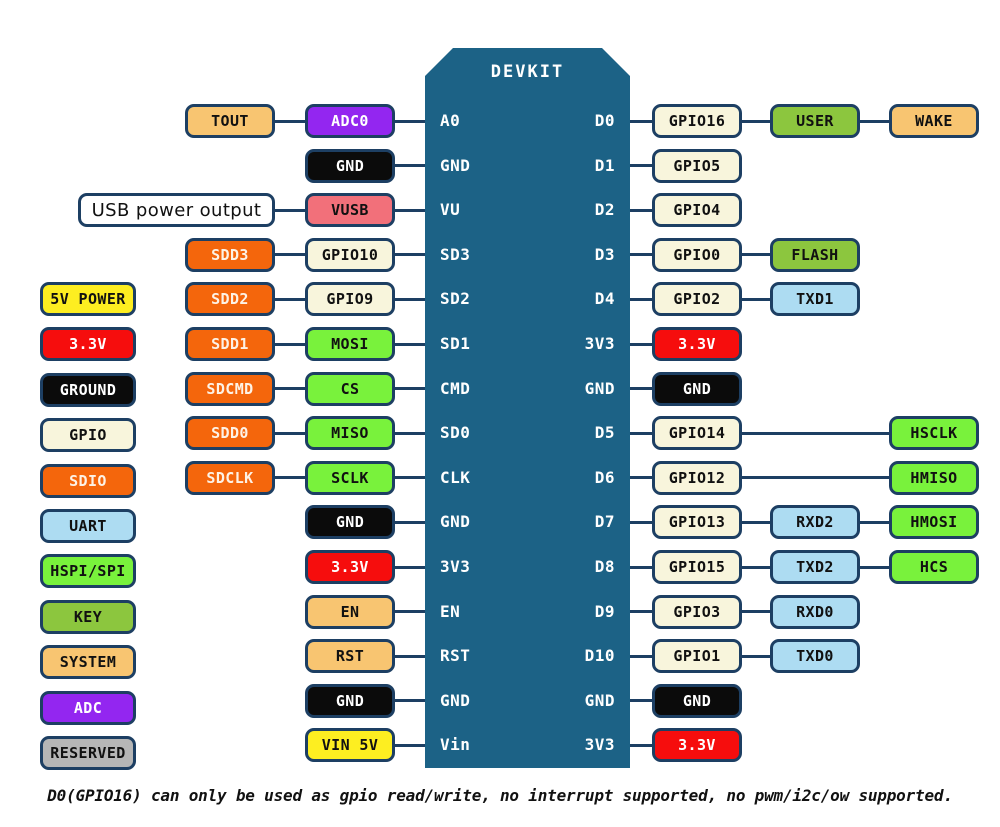  Describe the element at coordinates (815, 522) in the screenshot. I see `box-label: RXD2` at that location.